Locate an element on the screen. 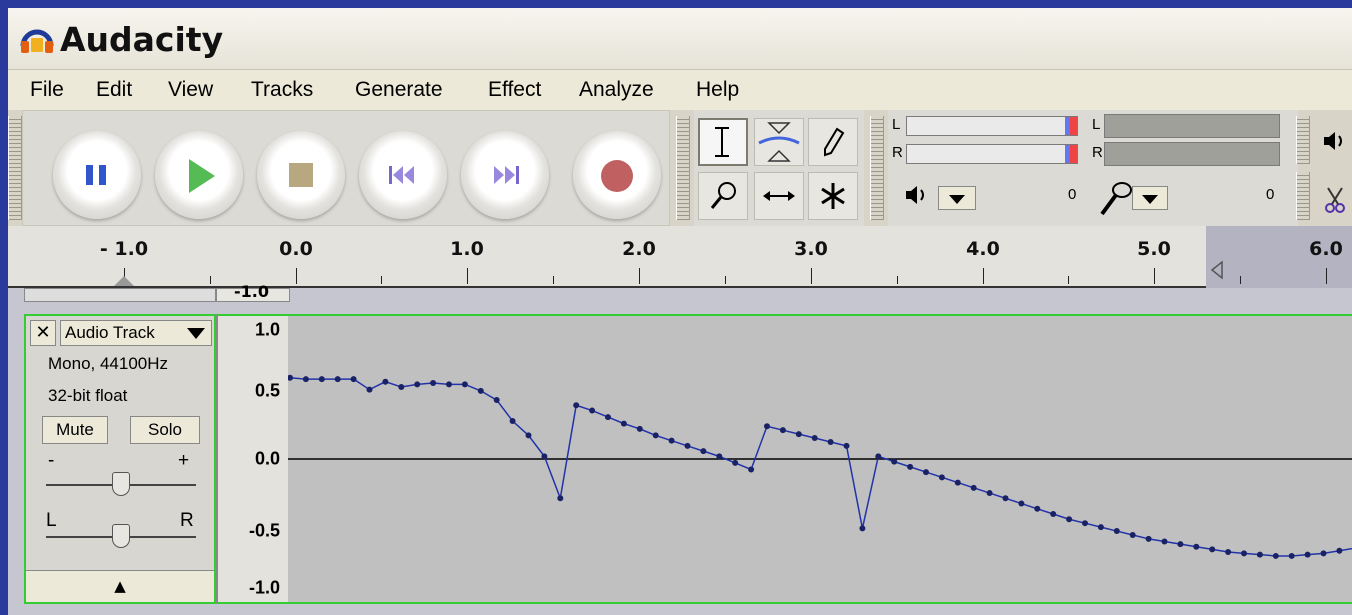  skip-to-end-button is located at coordinates (505, 175).